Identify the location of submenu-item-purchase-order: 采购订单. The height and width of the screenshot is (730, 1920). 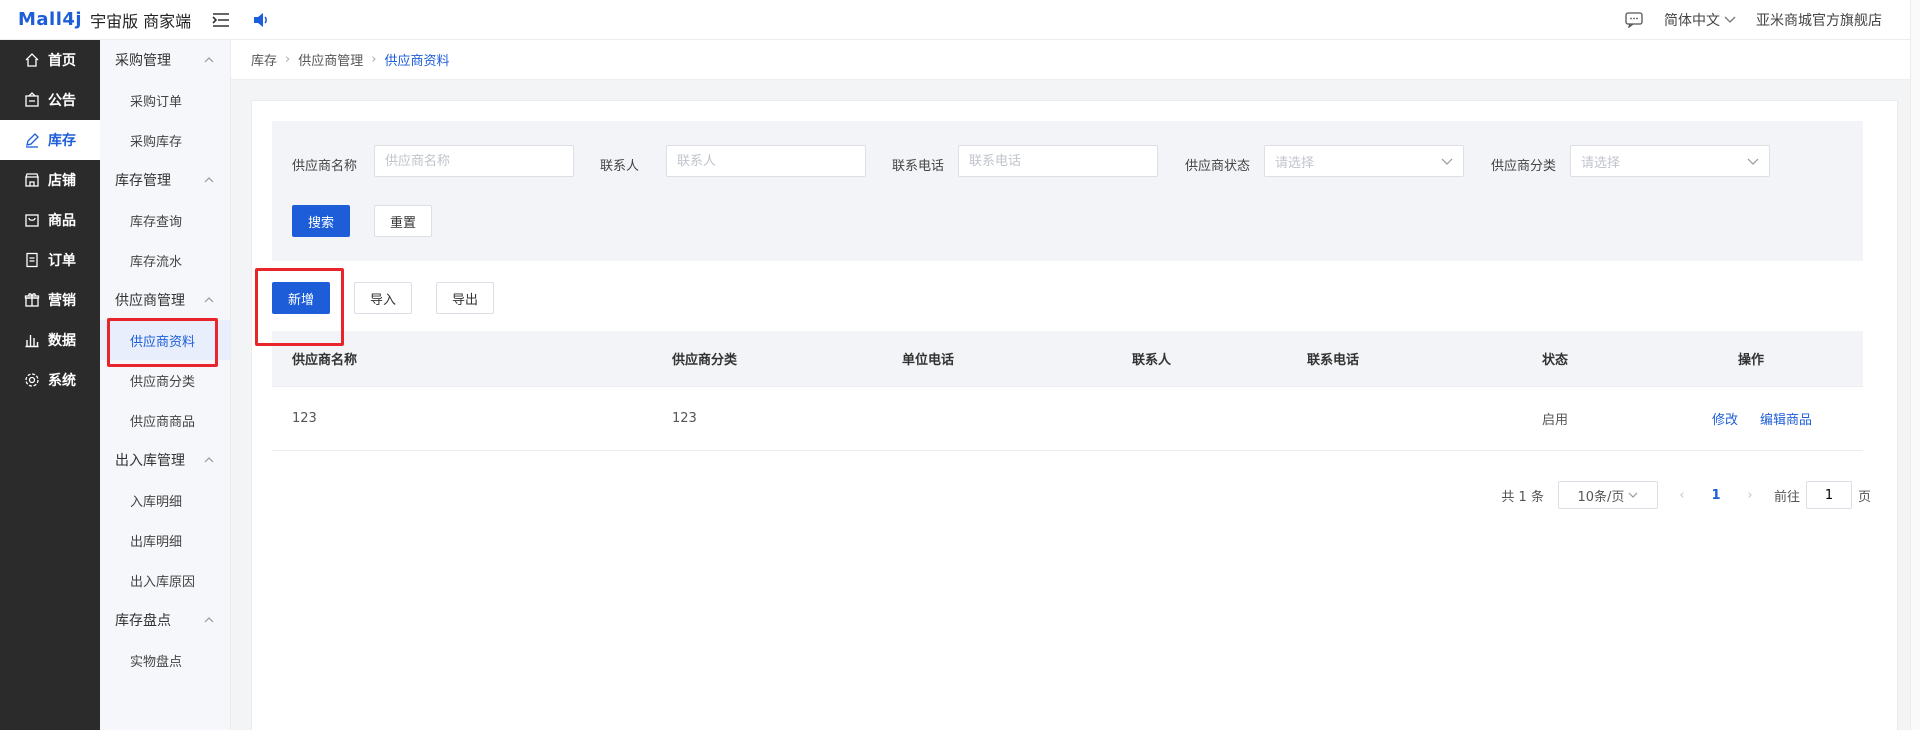
(165, 100).